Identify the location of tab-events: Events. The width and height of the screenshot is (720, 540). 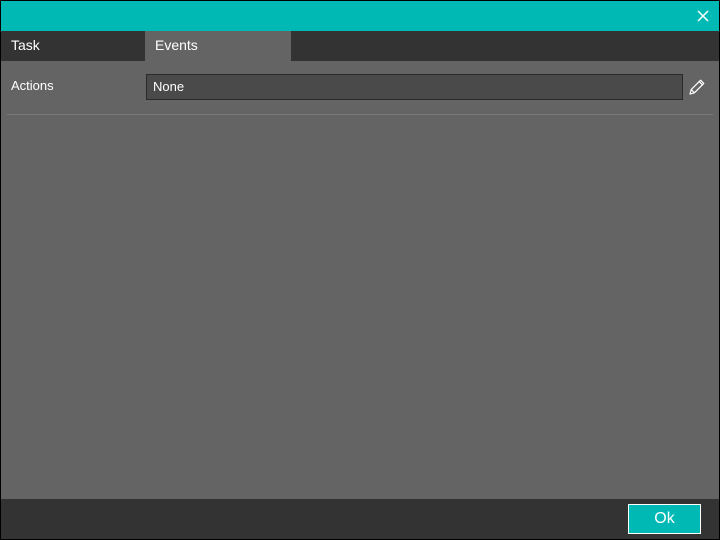
(218, 46).